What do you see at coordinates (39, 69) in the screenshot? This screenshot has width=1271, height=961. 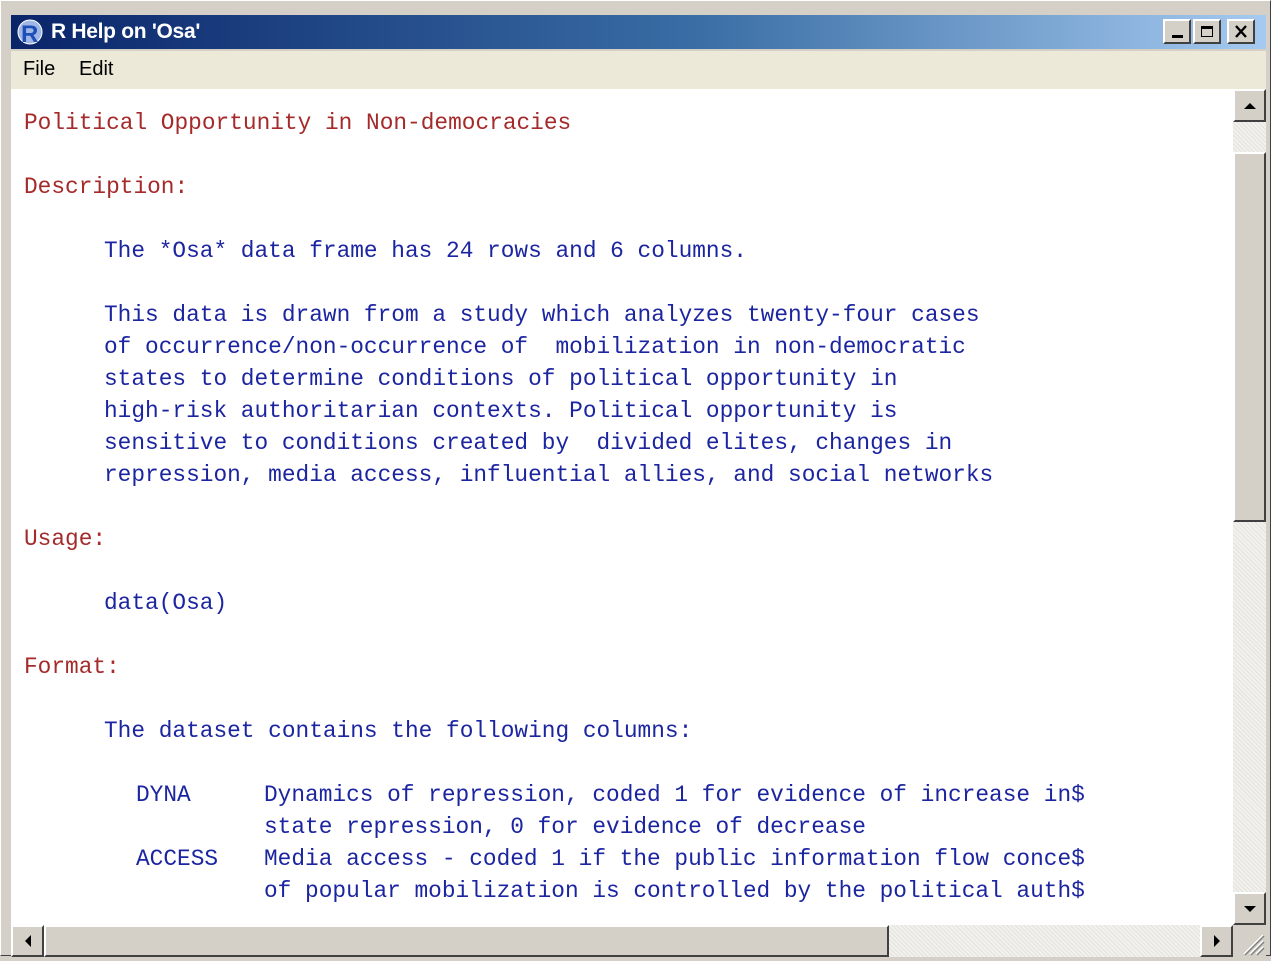 I see `menu-file: File` at bounding box center [39, 69].